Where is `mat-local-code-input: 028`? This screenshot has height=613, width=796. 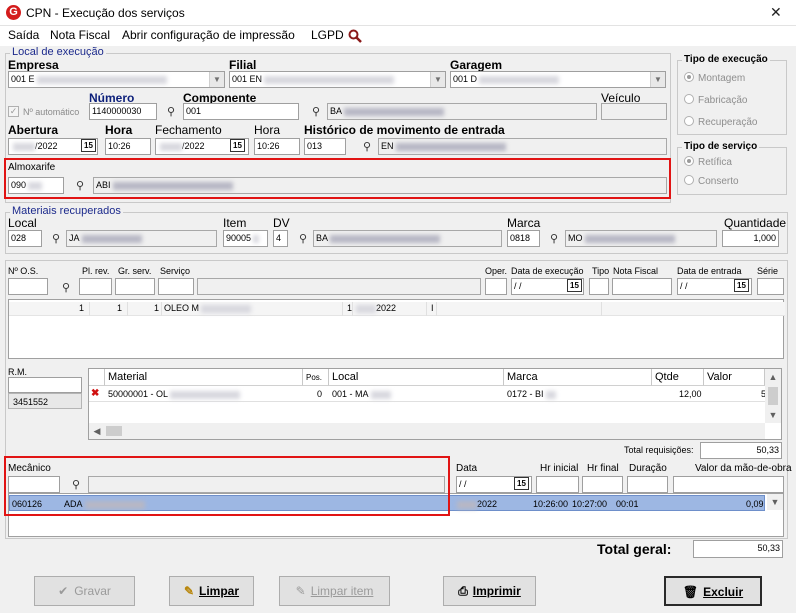
mat-local-code-input: 028 is located at coordinates (25, 238).